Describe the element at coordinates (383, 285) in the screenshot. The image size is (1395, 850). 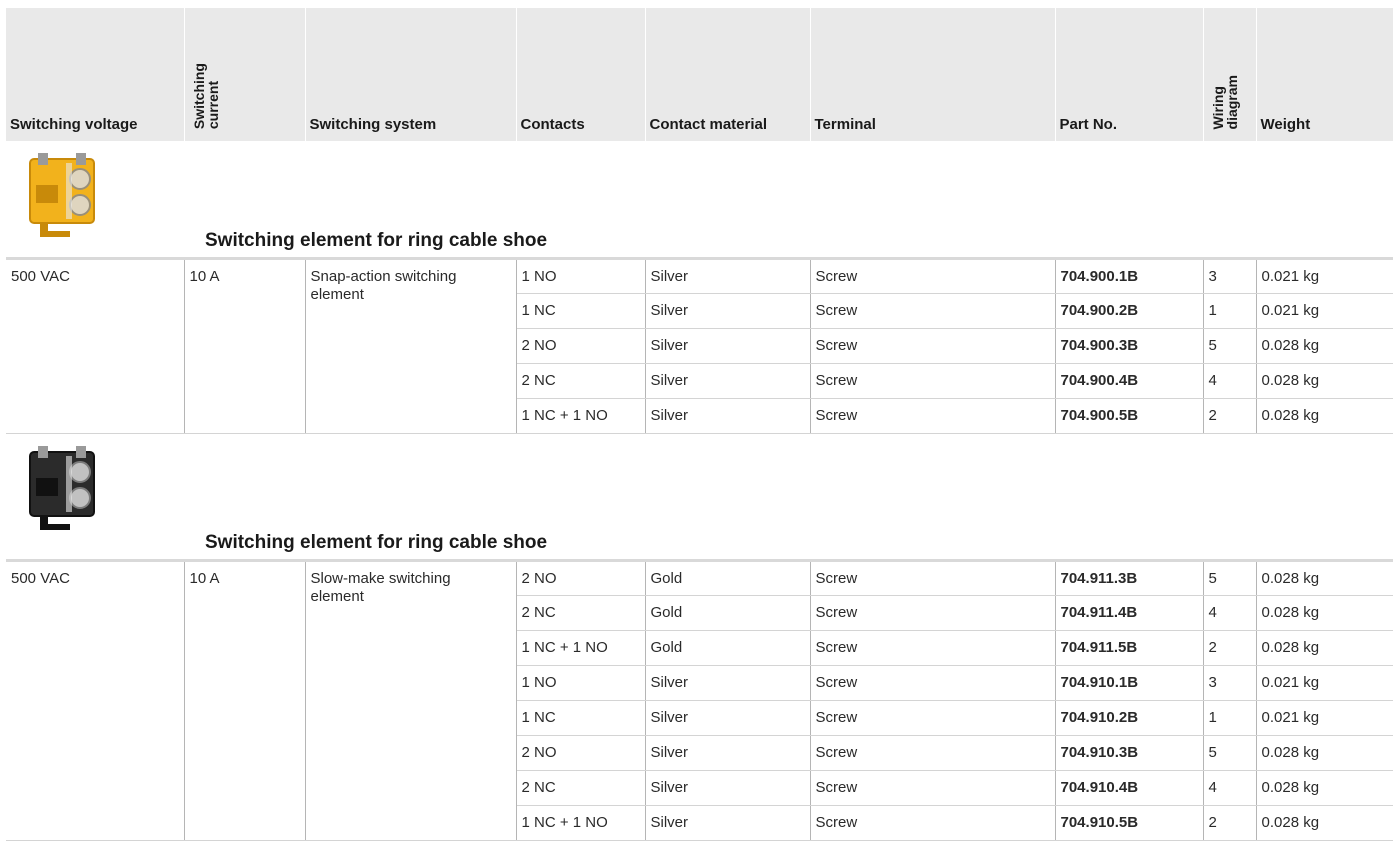
I see `switching-system-value: Snap-action switching element` at that location.